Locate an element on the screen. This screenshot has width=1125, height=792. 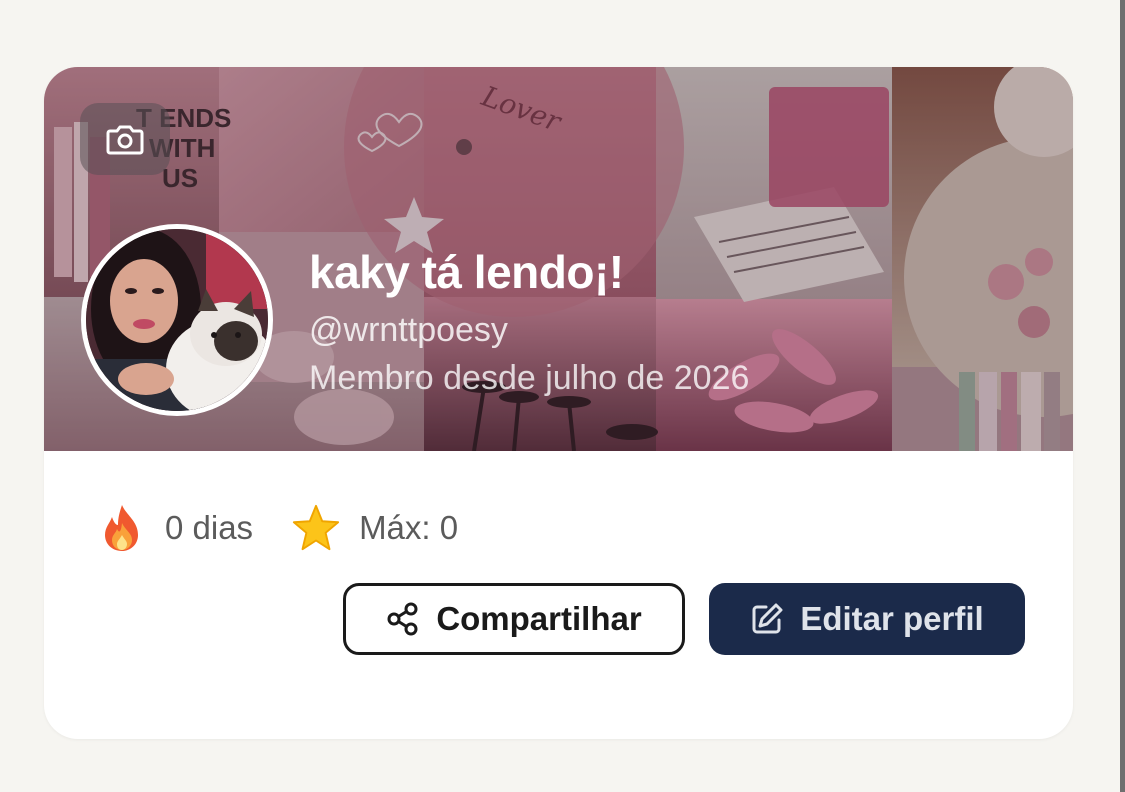
fire-icon is located at coordinates (122, 528).